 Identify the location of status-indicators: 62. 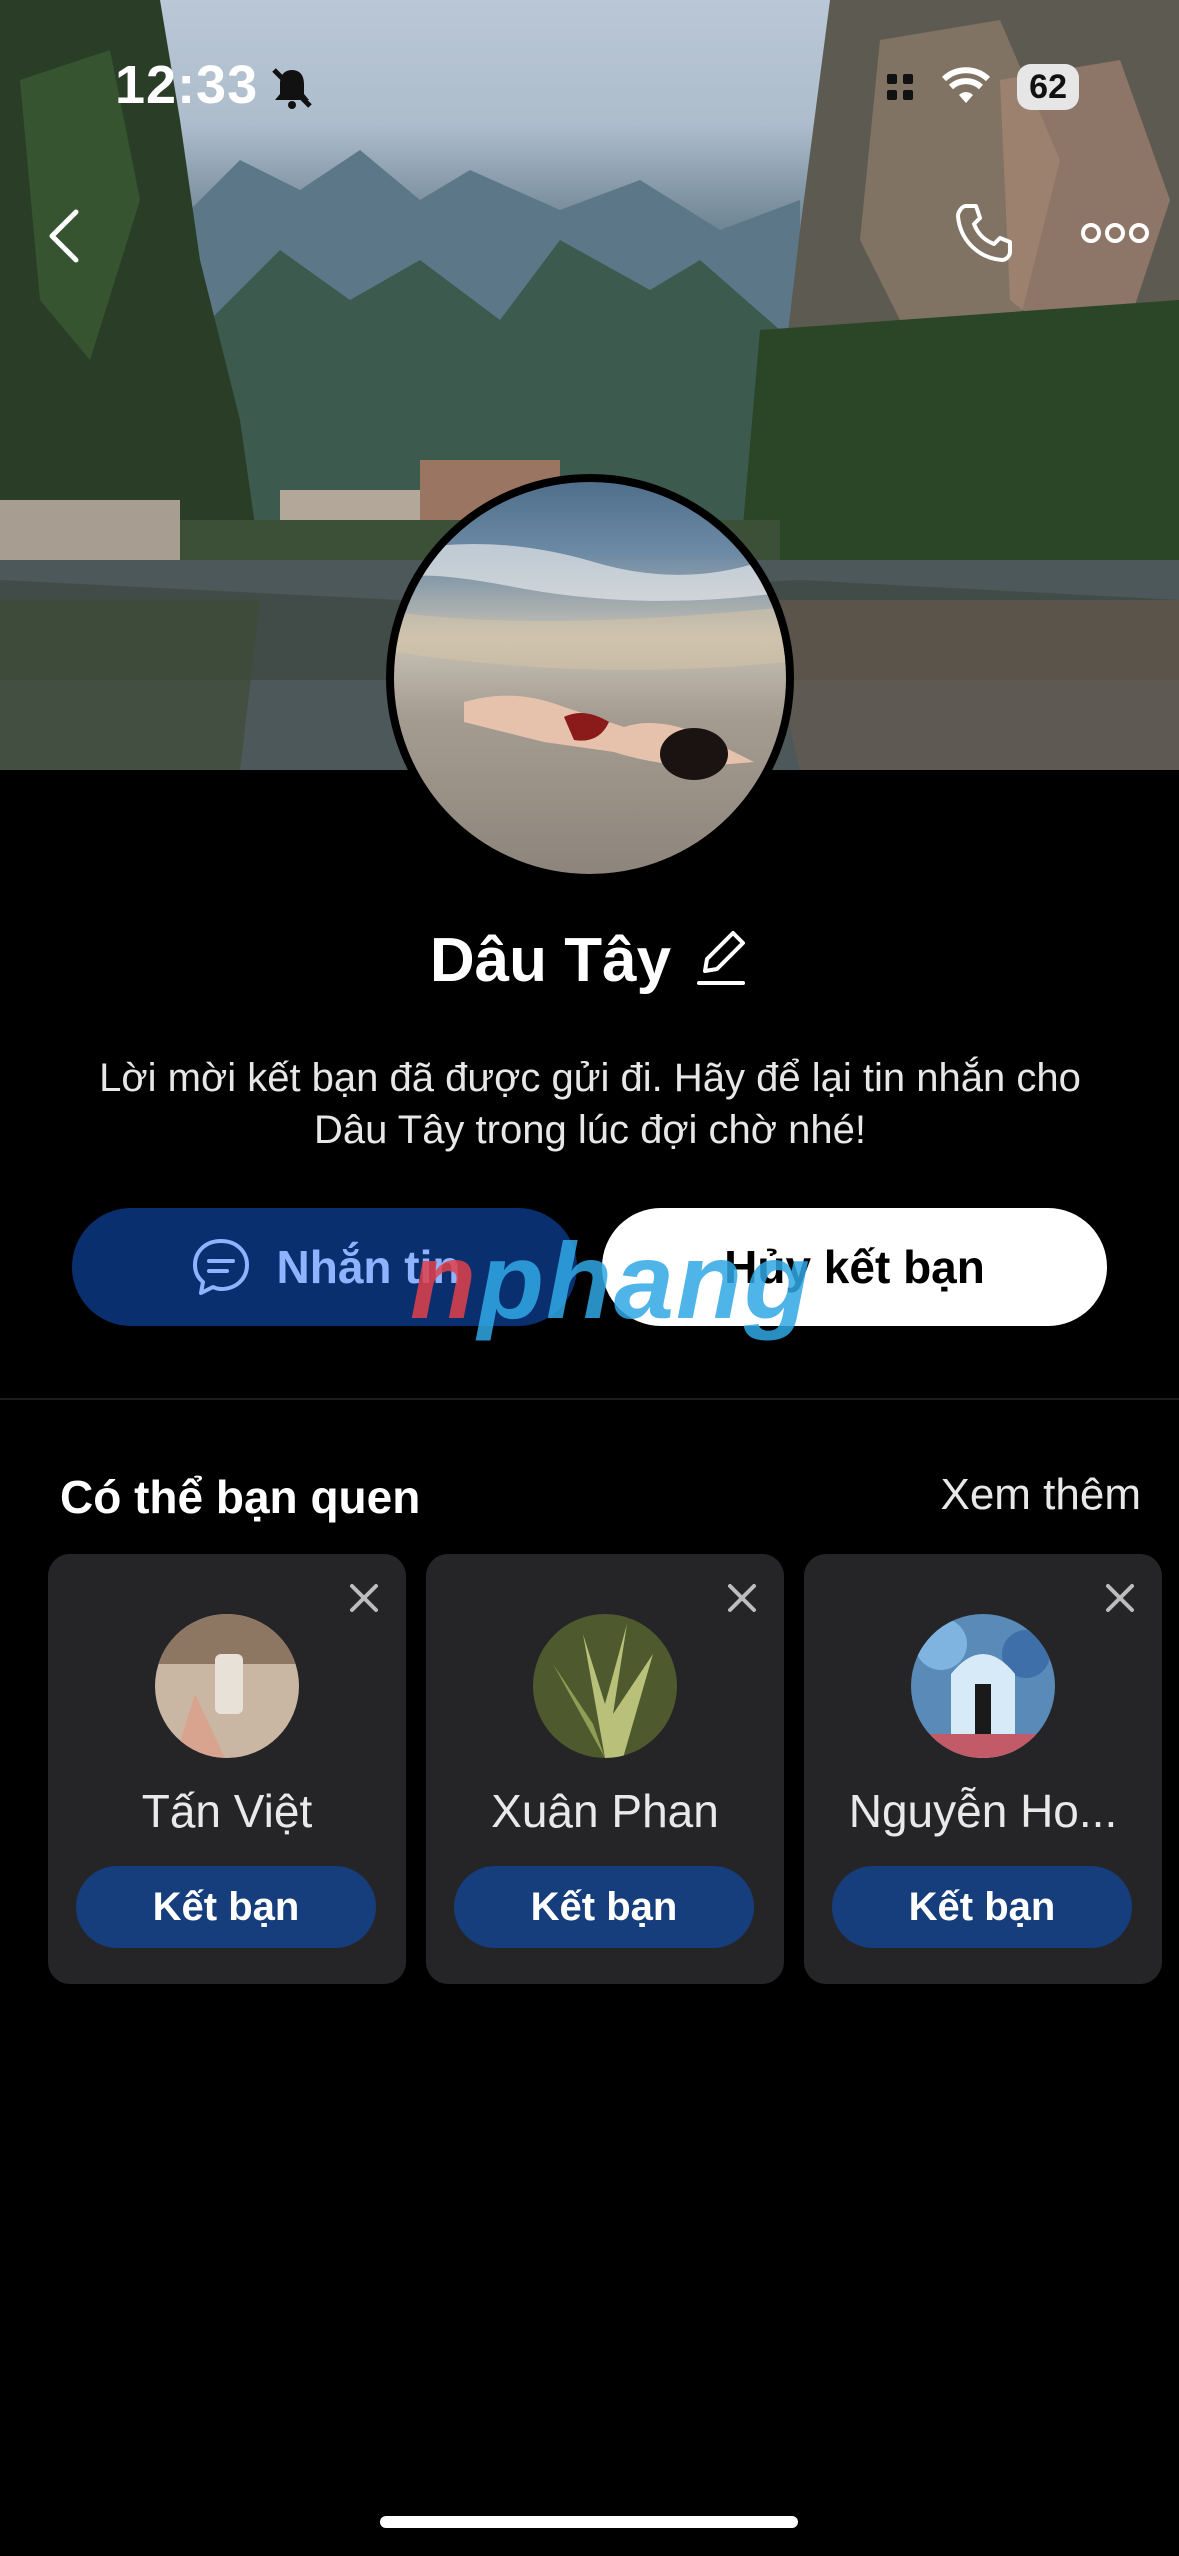
(982, 87).